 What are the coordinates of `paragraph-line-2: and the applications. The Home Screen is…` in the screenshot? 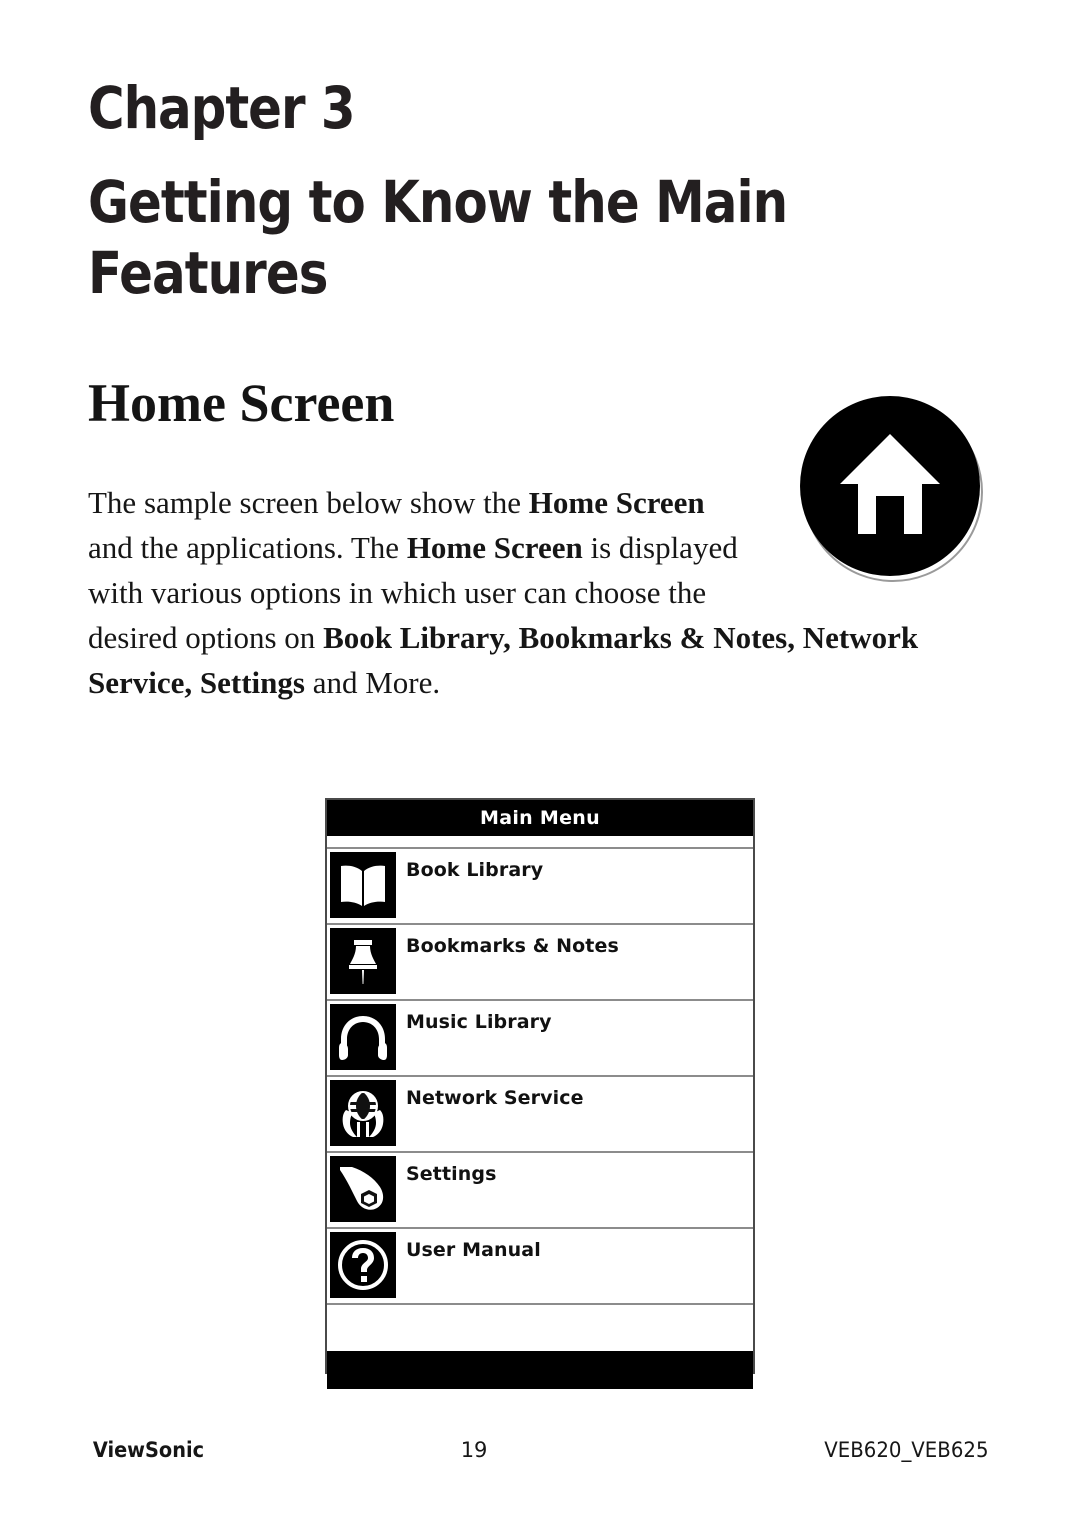 It's located at (543, 547).